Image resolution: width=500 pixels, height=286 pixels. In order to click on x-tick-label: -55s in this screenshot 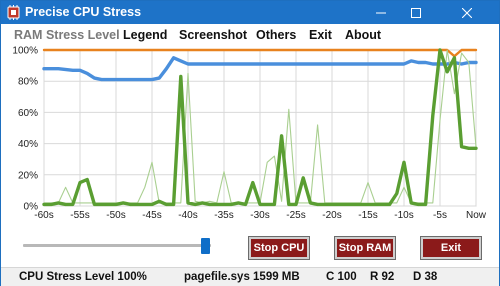, I will do `click(79, 215)`.